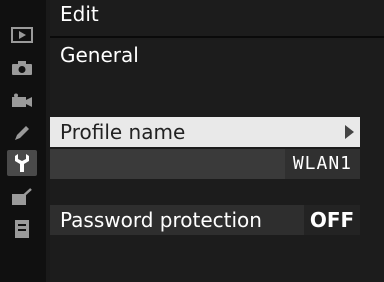 The image size is (384, 282). Describe the element at coordinates (79, 14) in the screenshot. I see `page-title: Edit` at that location.